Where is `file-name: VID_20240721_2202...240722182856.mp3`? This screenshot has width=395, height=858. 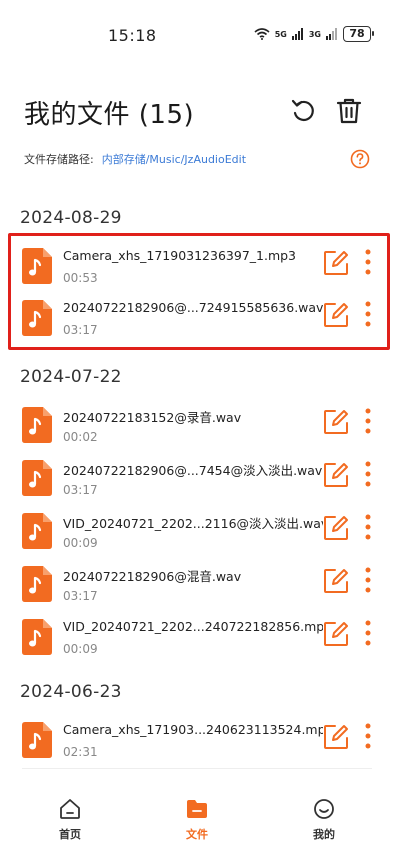
file-name: VID_20240721_2202...240722182856.mp3 is located at coordinates (193, 626).